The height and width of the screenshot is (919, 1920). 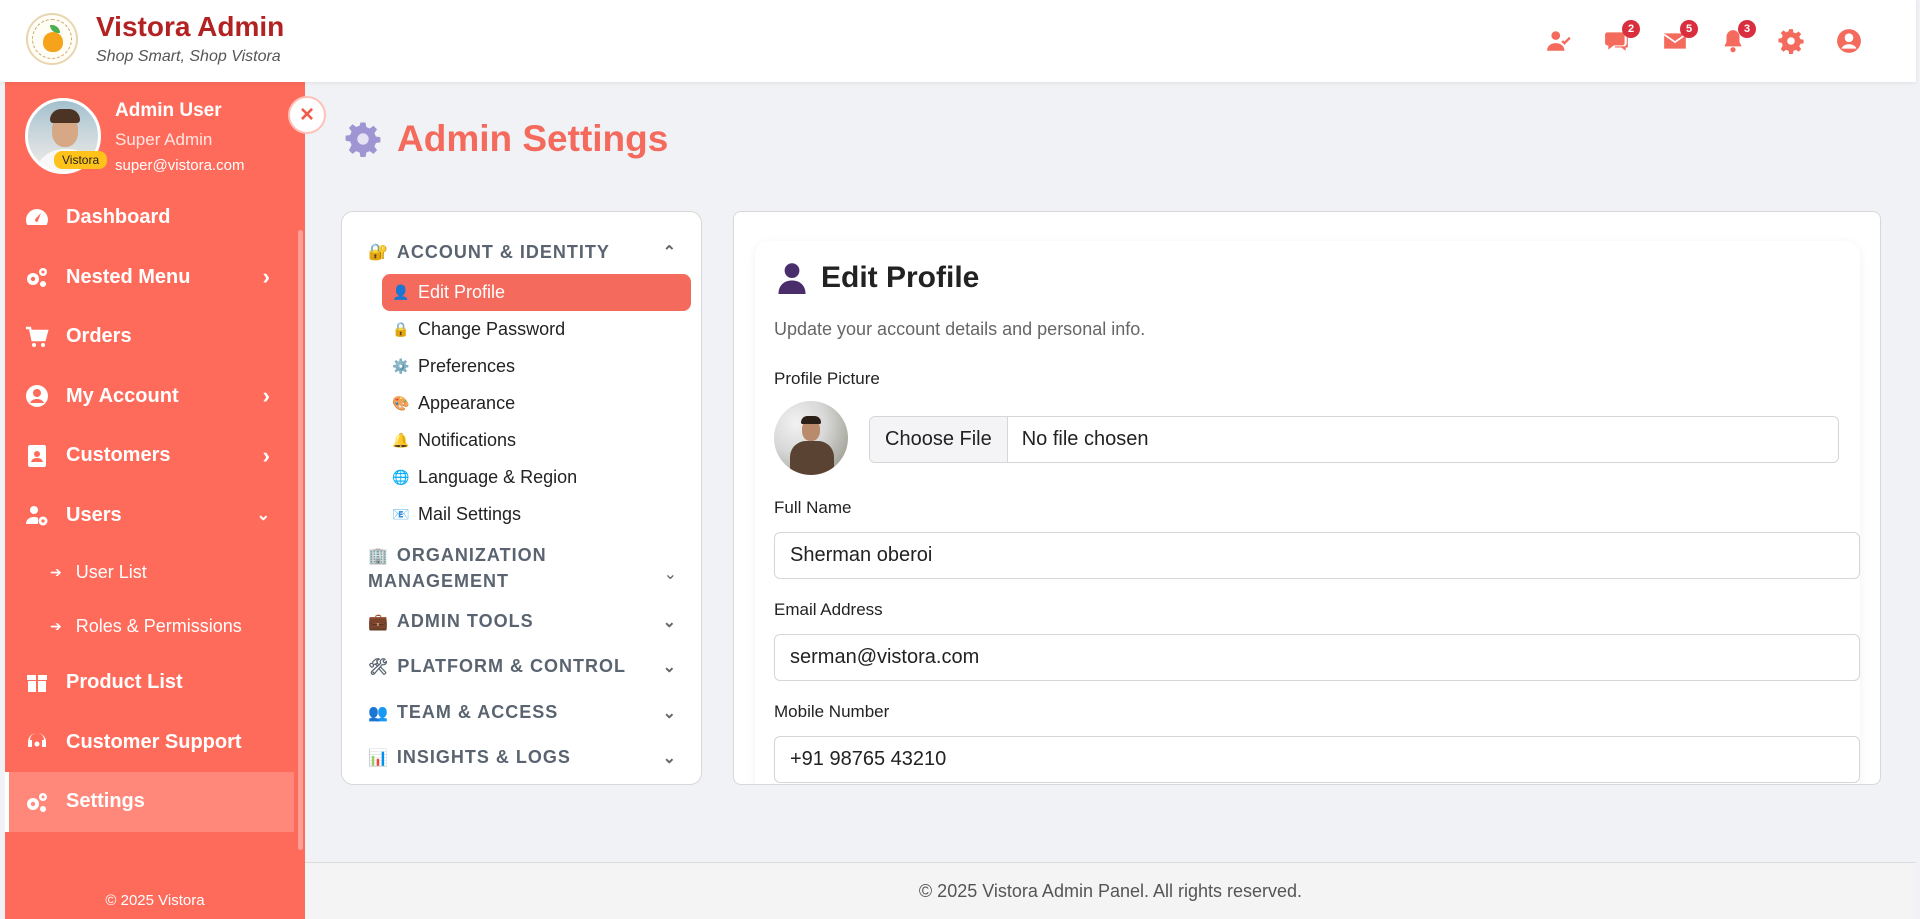 What do you see at coordinates (149, 802) in the screenshot?
I see `sidebar-item-settings: Settings` at bounding box center [149, 802].